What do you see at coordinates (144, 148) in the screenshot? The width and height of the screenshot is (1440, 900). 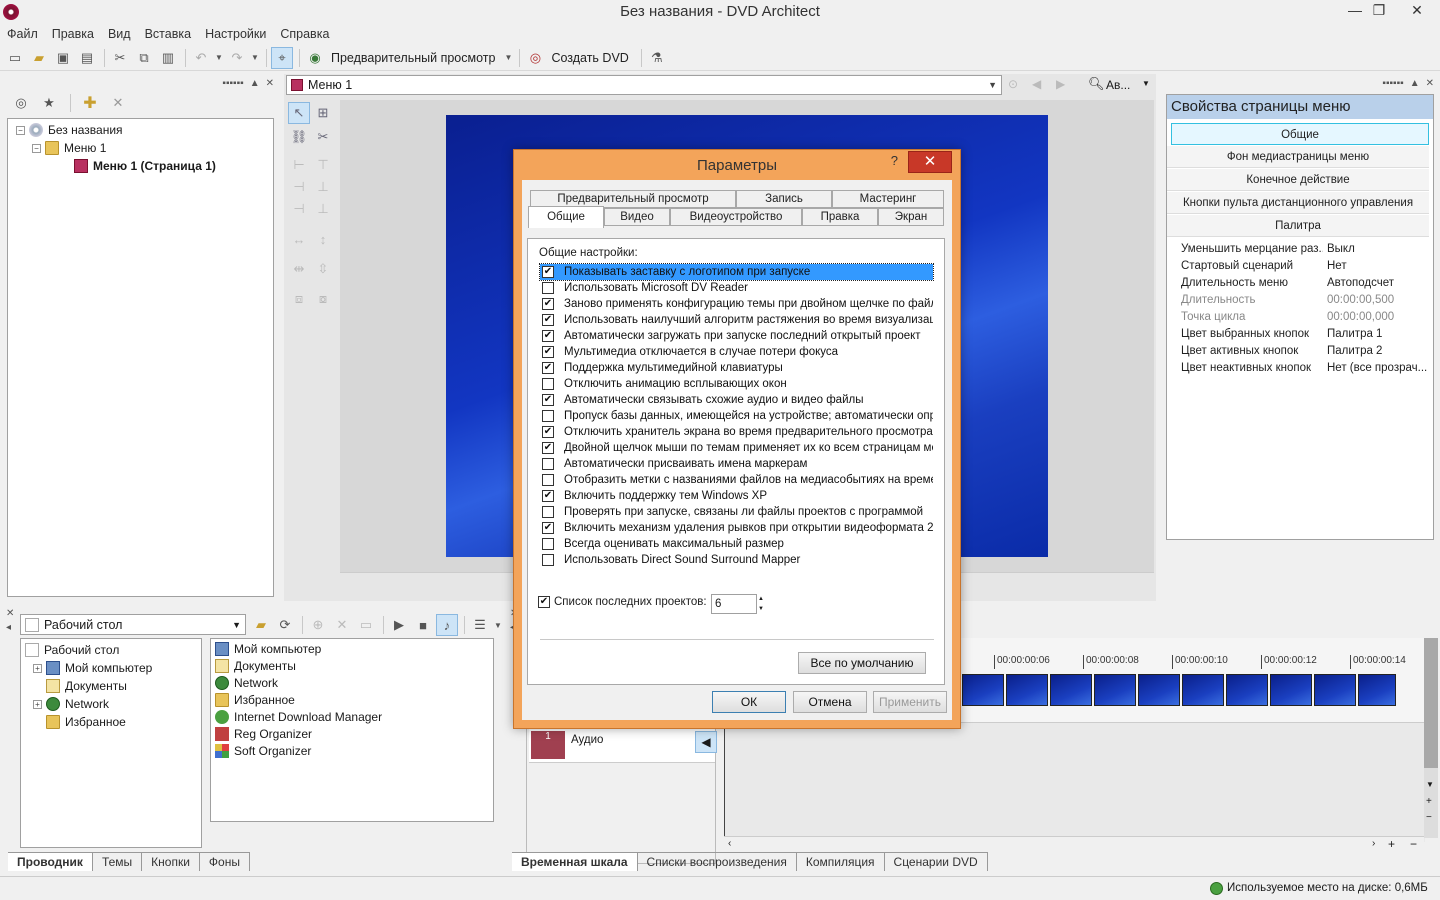 I see `tree-item-menu: − Меню 1` at bounding box center [144, 148].